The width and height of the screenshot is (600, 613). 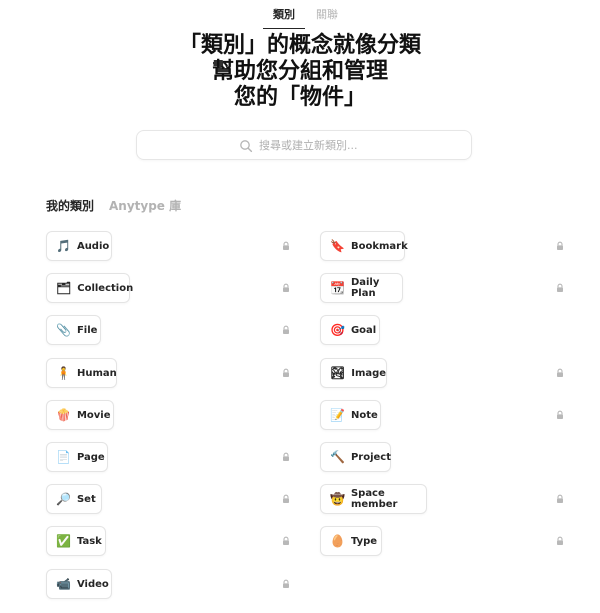 I want to click on type-item-video: 📹 Video, so click(x=79, y=584).